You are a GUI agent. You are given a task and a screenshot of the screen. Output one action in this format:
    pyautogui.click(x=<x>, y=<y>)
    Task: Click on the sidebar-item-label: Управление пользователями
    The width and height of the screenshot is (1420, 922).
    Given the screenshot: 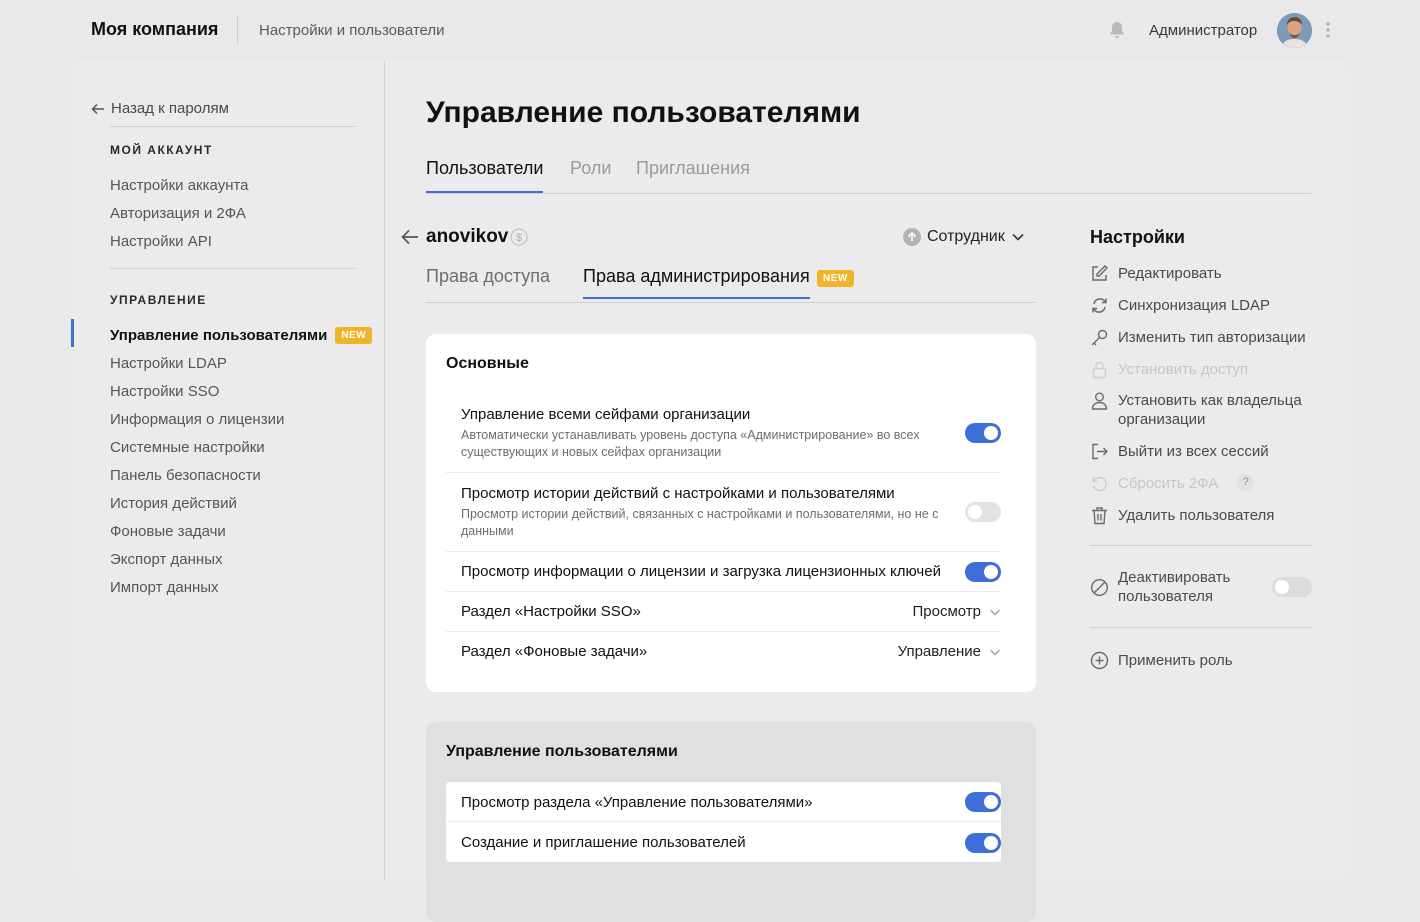 What is the action you would take?
    pyautogui.click(x=219, y=335)
    